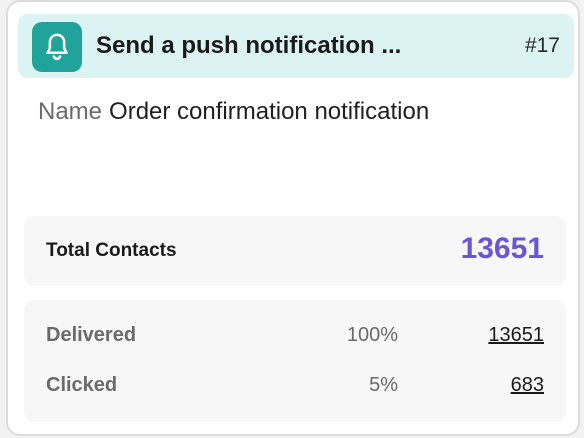 This screenshot has width=584, height=438. I want to click on name-row: Name Order confirmation notification, so click(233, 112).